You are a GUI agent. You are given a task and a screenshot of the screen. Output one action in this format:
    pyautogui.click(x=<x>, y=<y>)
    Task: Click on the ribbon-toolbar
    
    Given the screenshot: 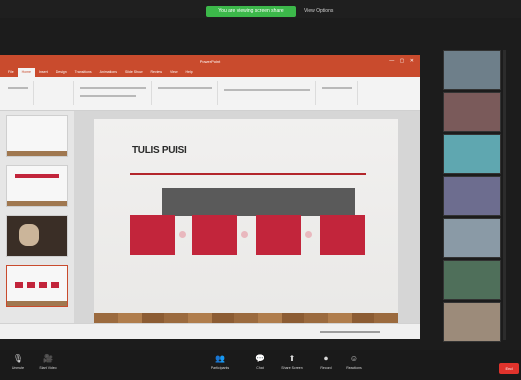 What is the action you would take?
    pyautogui.click(x=210, y=94)
    